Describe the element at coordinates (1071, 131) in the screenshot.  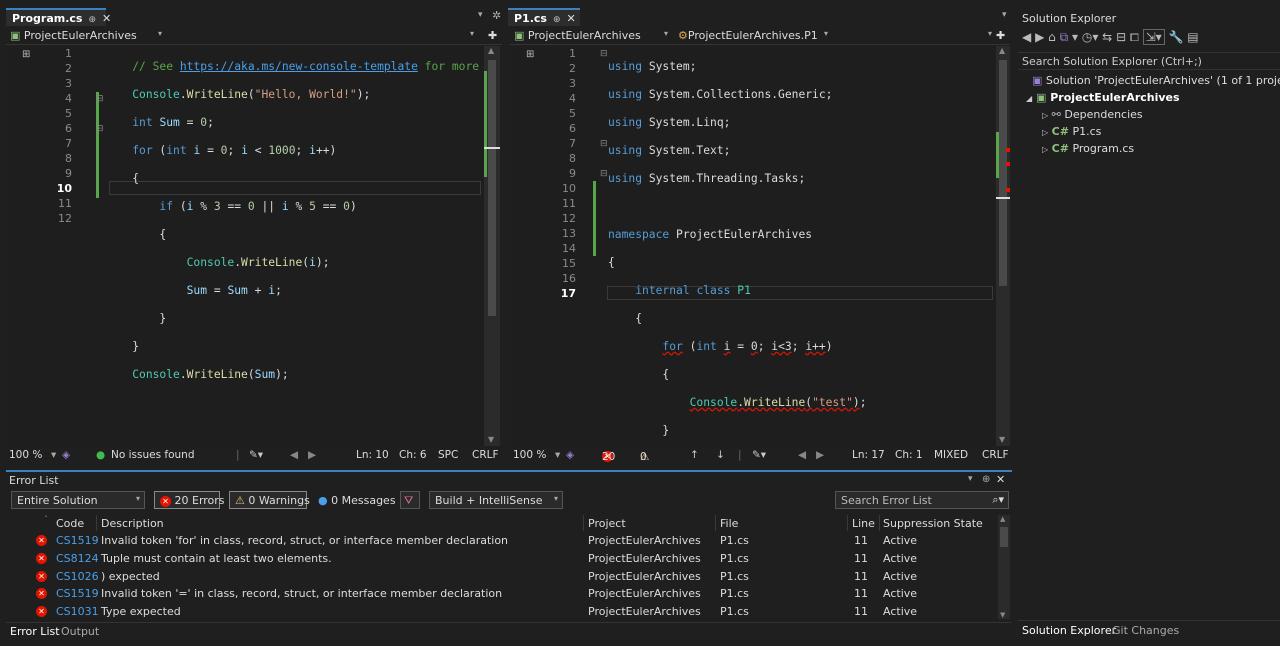
I see `tree-item-p1-cs: ▷ C# P1.cs` at that location.